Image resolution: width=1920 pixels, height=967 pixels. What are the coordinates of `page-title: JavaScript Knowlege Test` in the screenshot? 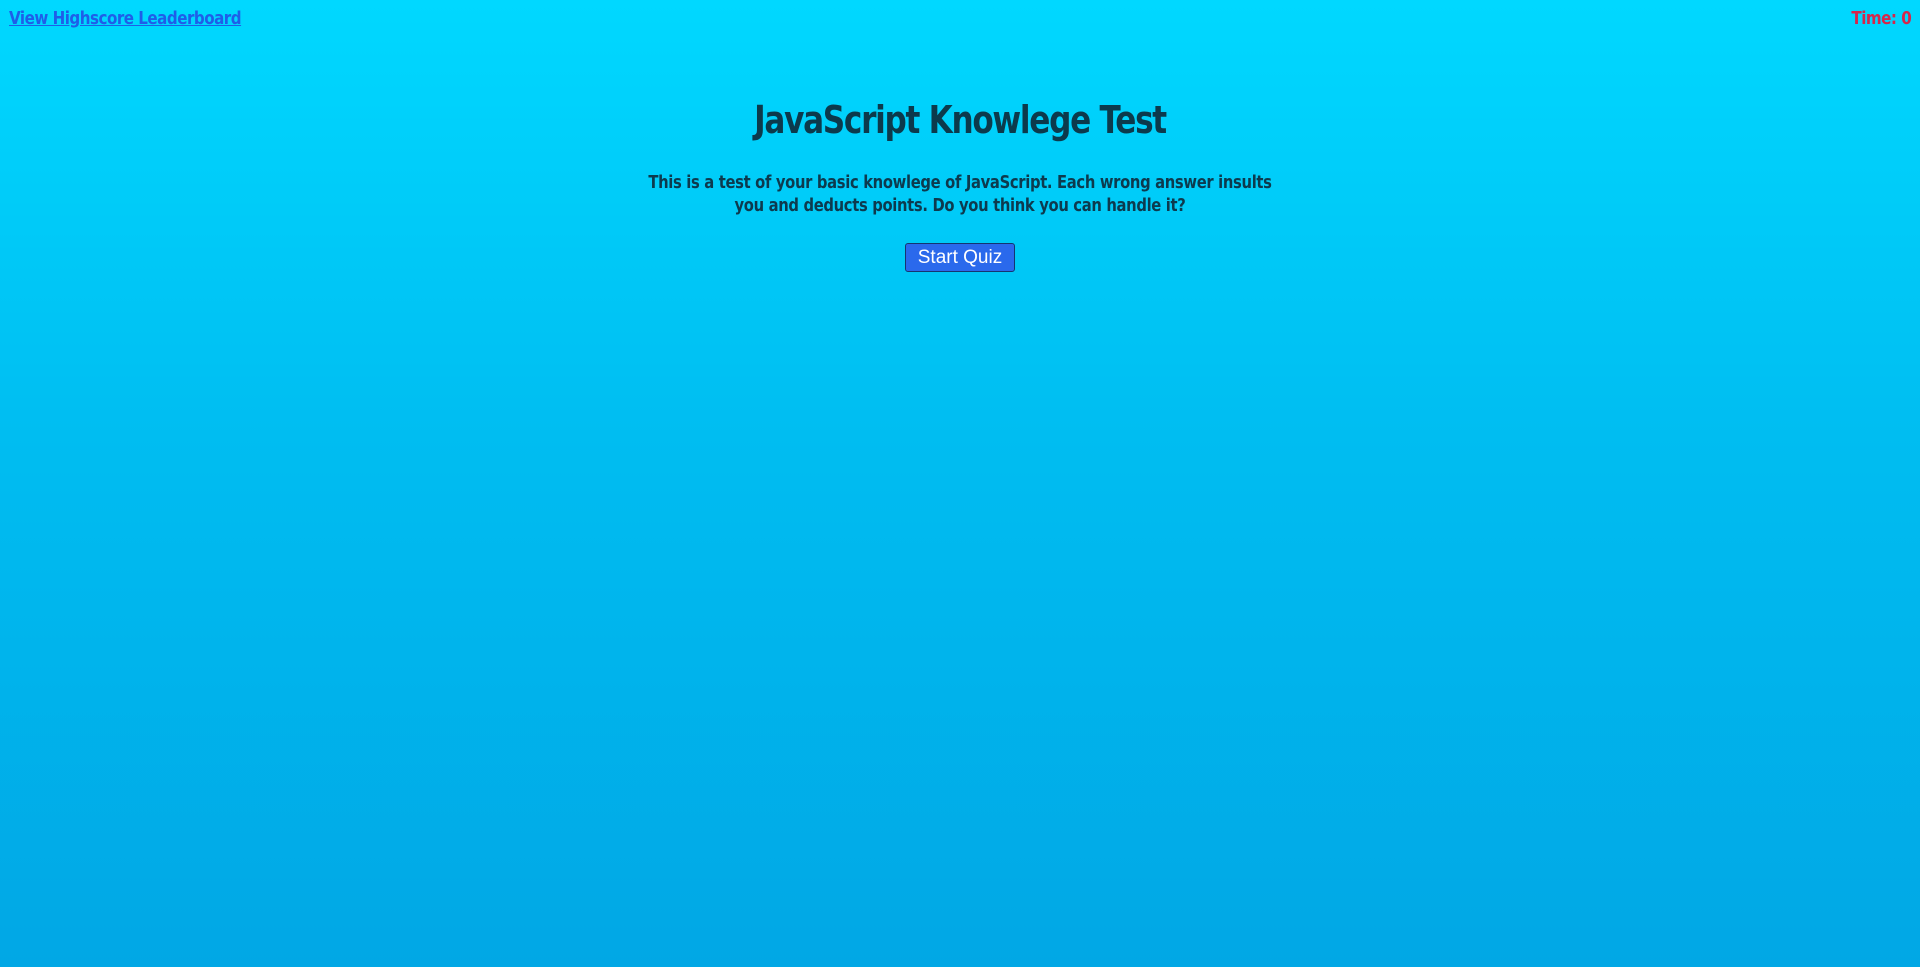 It's located at (960, 120).